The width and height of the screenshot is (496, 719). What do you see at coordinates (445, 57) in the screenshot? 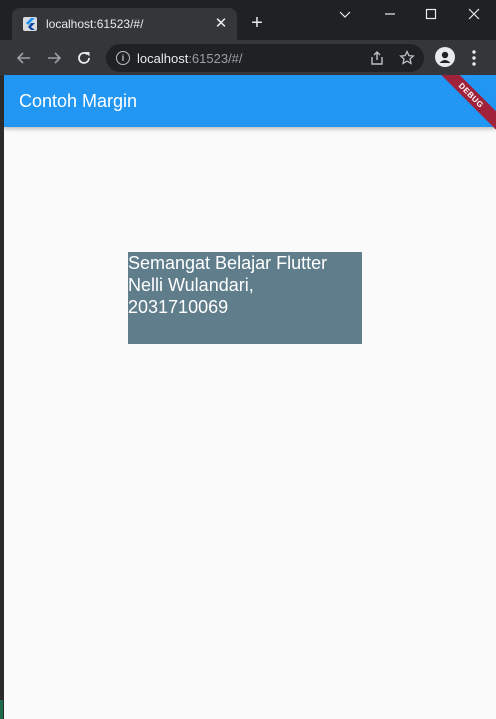
I see `person-icon` at bounding box center [445, 57].